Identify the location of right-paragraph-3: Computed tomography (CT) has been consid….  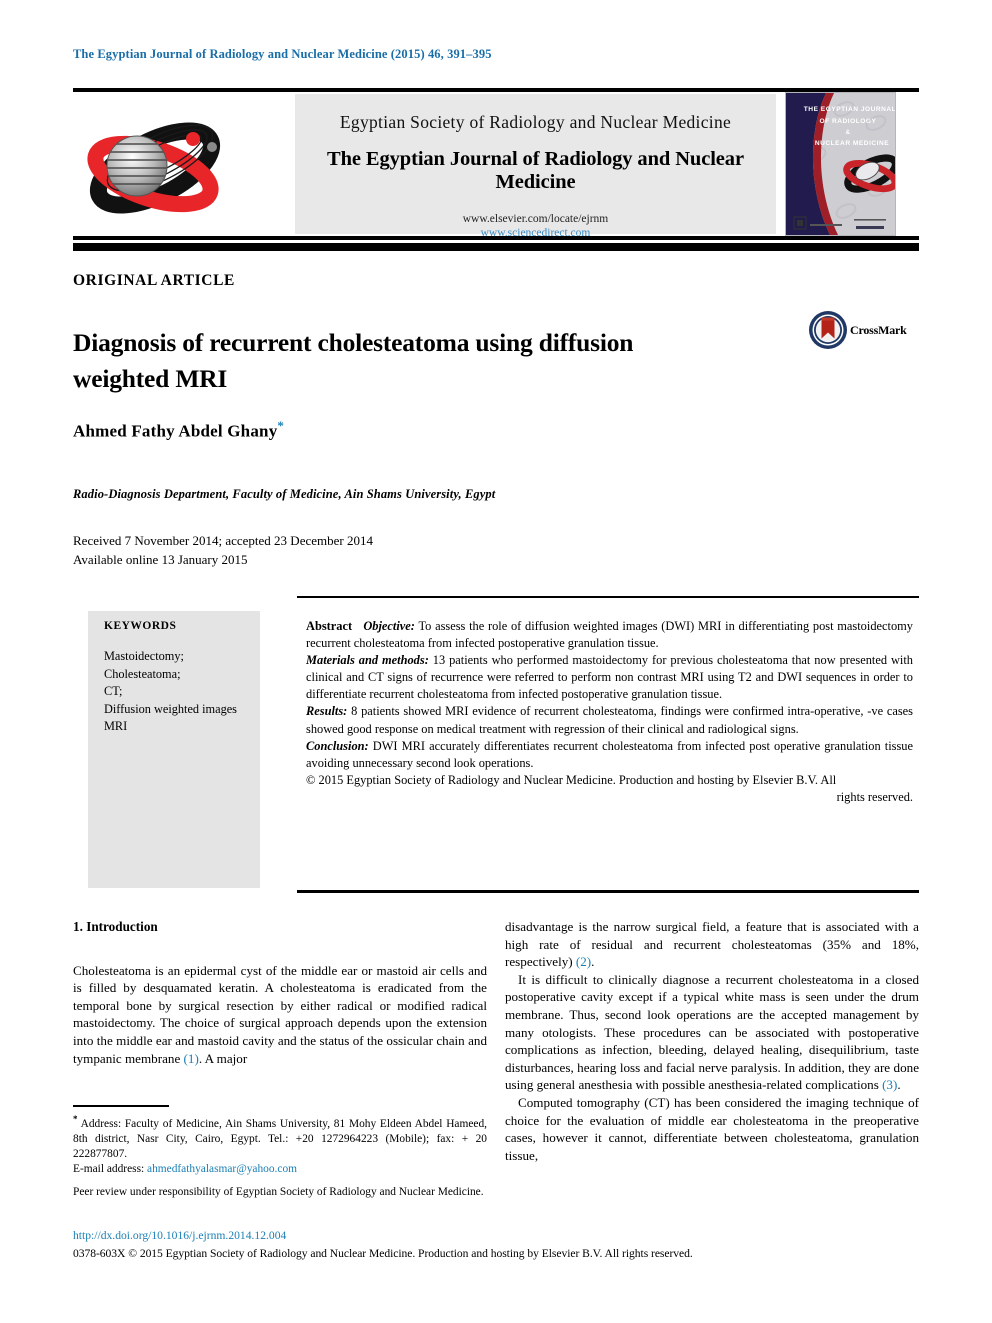
(712, 1128).